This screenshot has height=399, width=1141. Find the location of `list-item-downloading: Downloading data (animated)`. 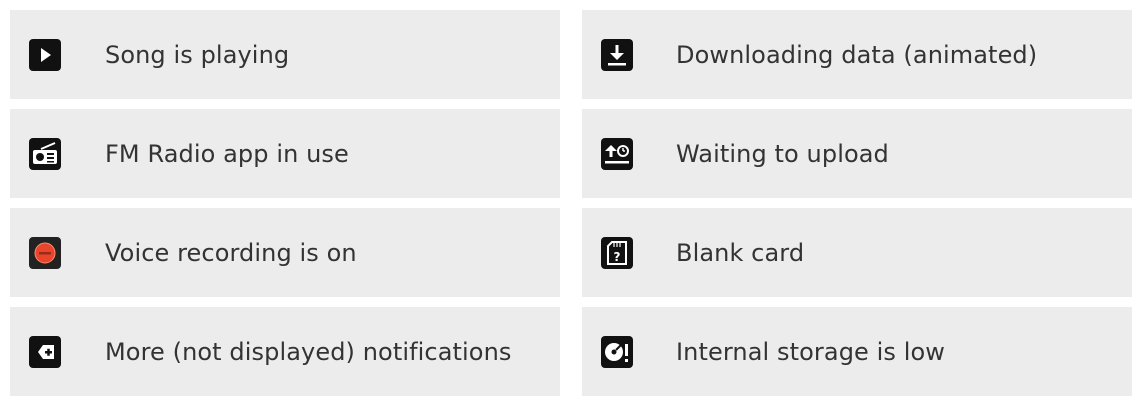

list-item-downloading: Downloading data (animated) is located at coordinates (857, 54).